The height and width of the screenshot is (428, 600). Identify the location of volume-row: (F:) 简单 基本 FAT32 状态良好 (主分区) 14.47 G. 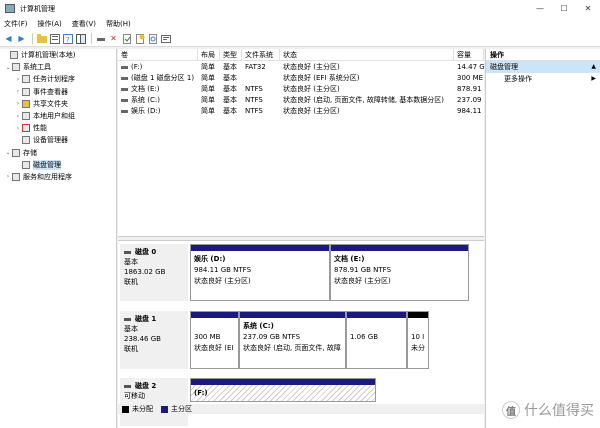
(301, 67).